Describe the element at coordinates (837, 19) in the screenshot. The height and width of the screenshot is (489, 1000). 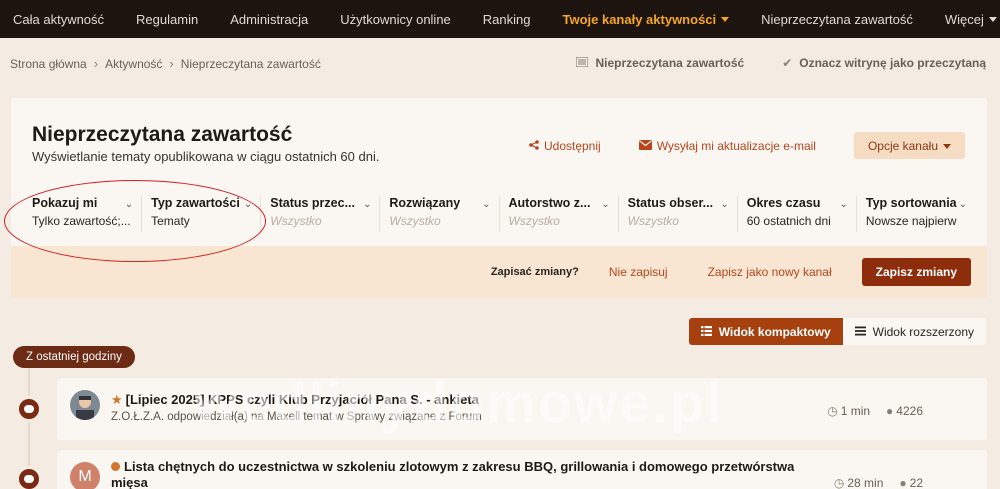
I see `nav-item-unread-content: Nieprzeczytana zawartość` at that location.